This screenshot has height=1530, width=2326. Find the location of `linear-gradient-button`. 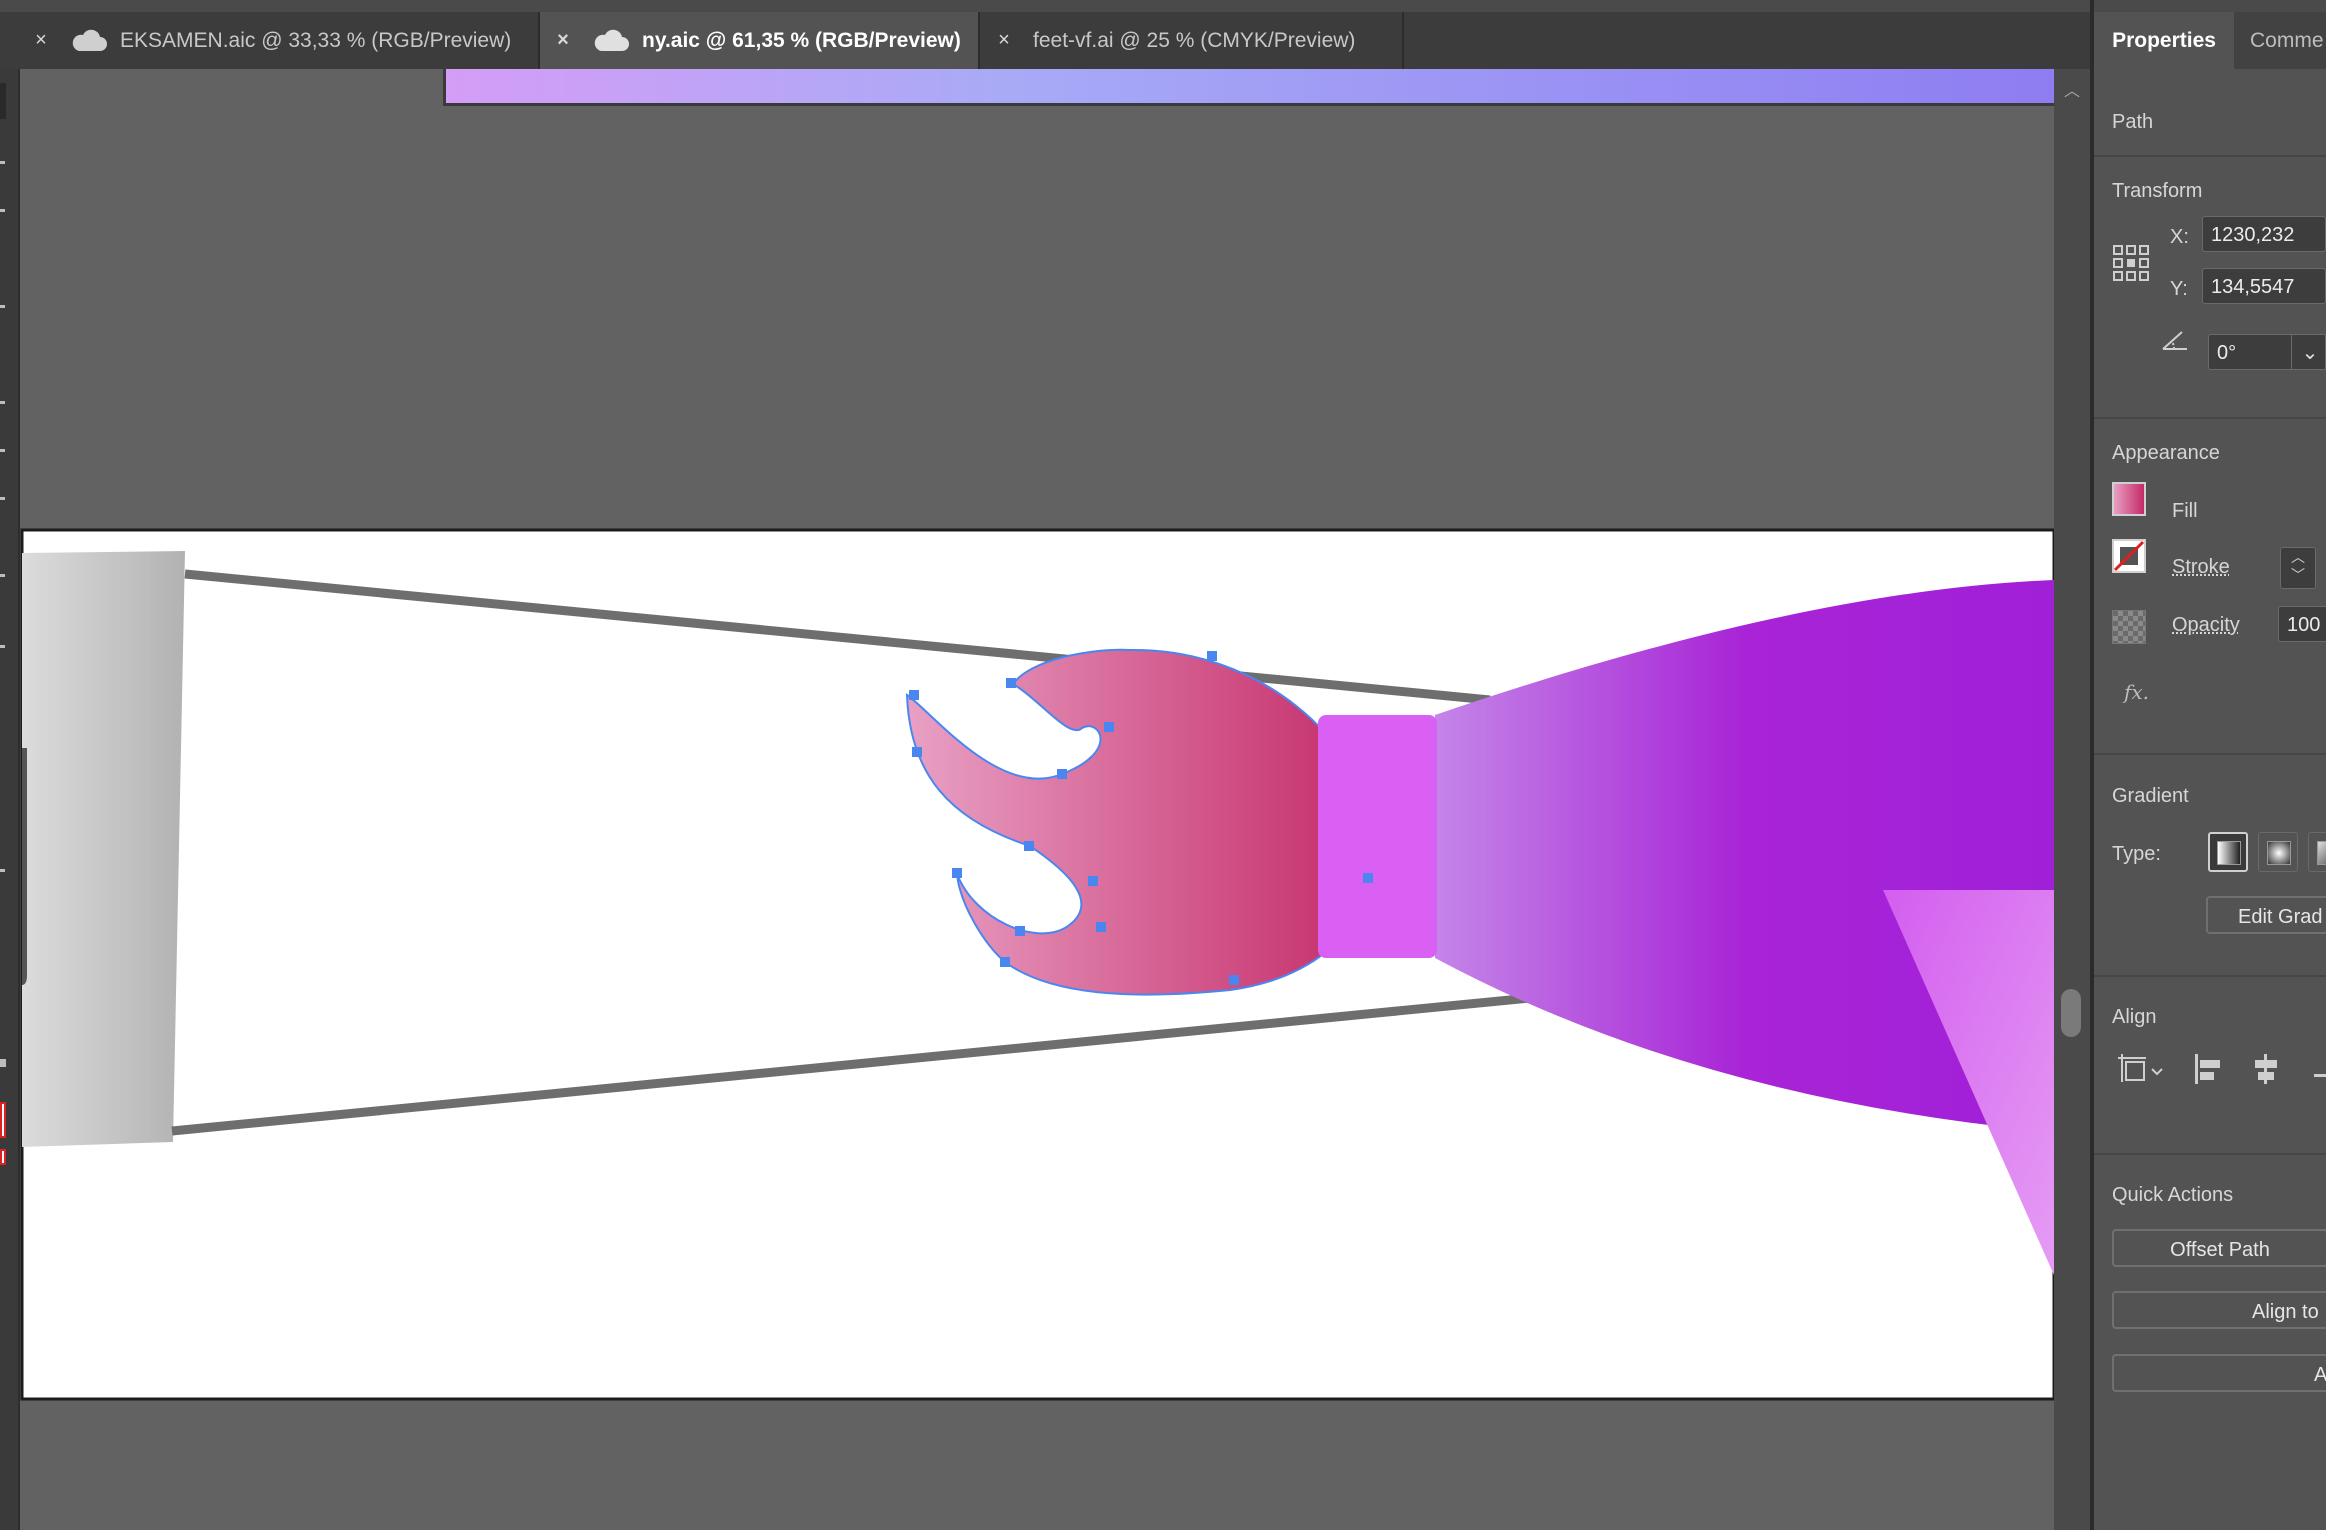

linear-gradient-button is located at coordinates (2228, 852).